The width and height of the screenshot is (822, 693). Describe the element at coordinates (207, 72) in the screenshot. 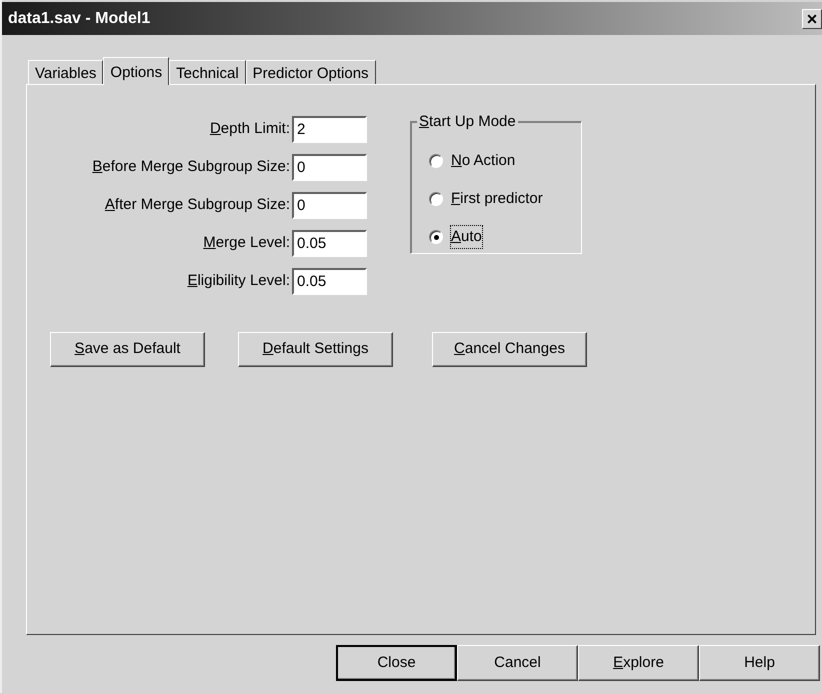

I see `tab: Technical` at that location.